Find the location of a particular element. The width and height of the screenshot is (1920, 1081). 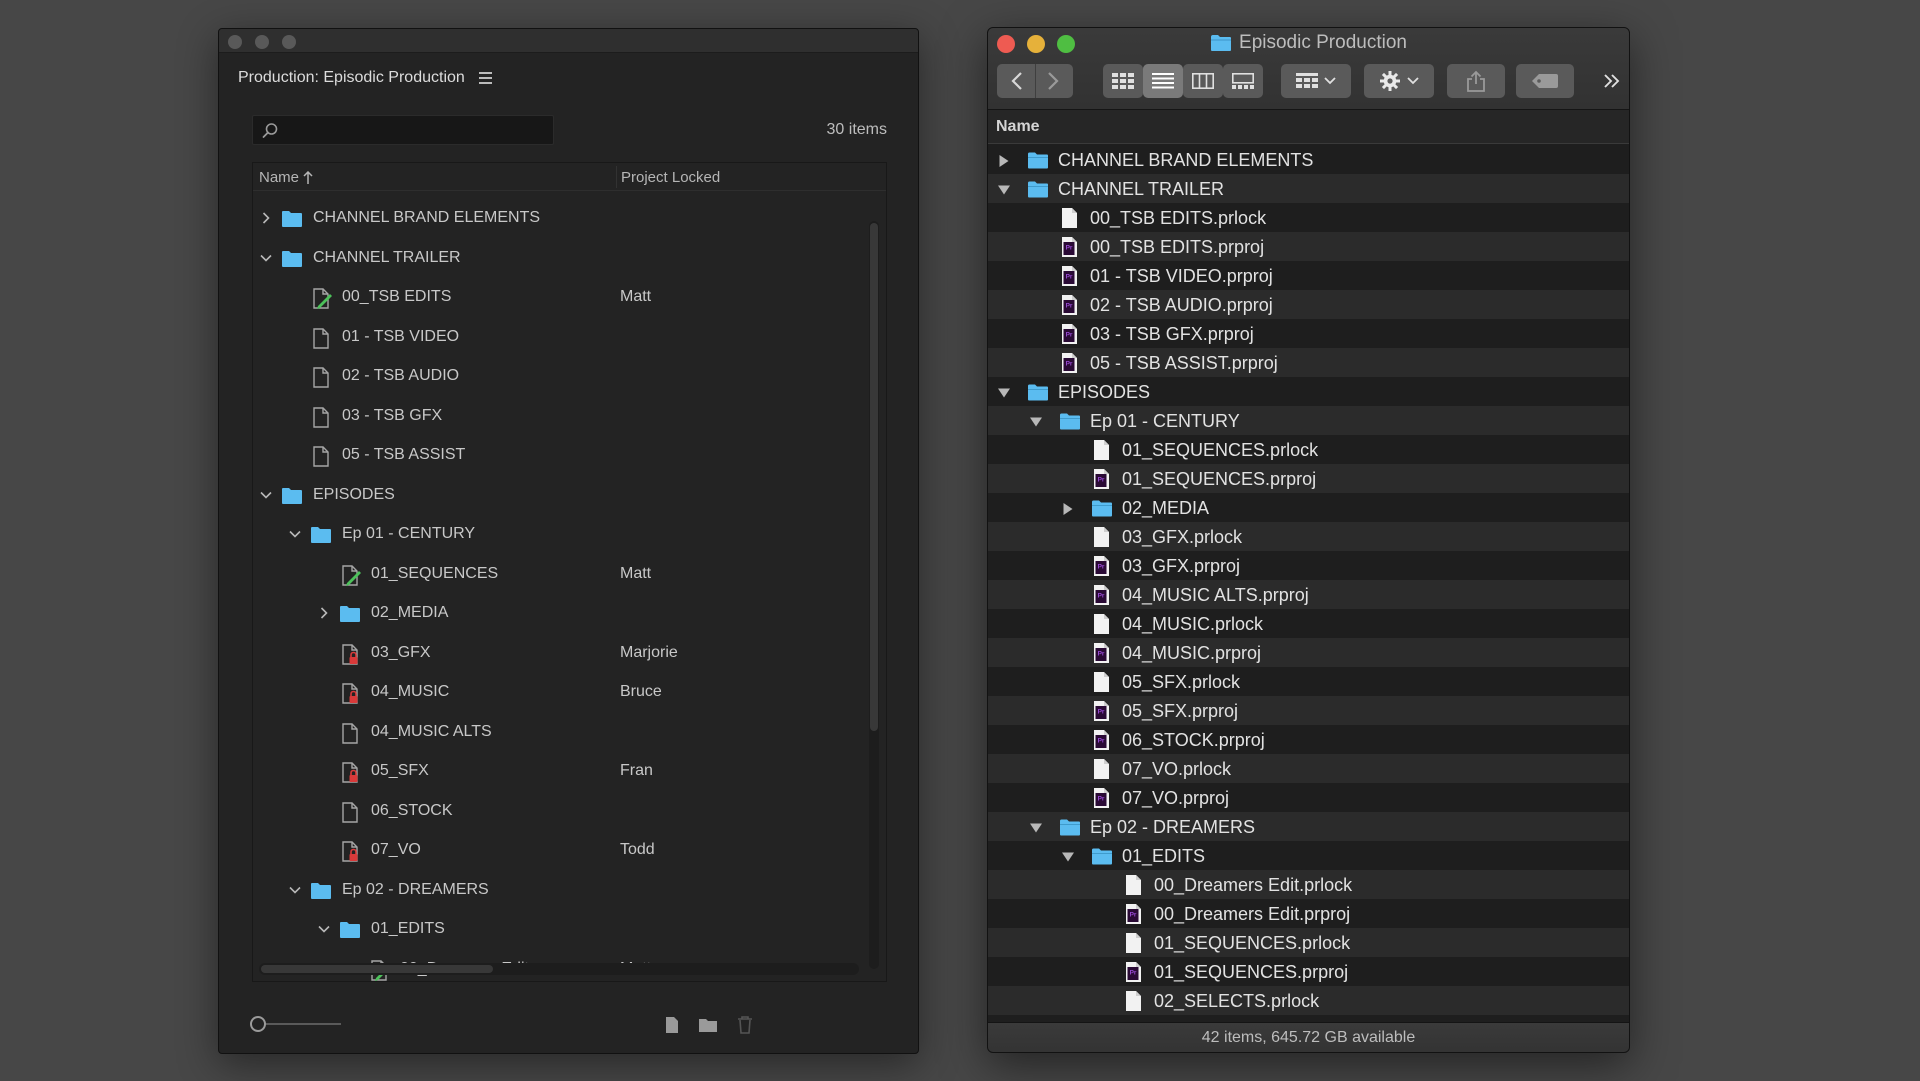

finder-row: 05_SFX.prlock is located at coordinates (1308, 681).